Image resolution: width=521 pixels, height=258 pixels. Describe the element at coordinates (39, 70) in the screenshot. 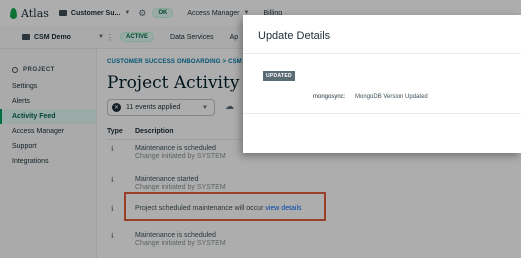

I see `sidebar-section-label: PROJECT` at that location.